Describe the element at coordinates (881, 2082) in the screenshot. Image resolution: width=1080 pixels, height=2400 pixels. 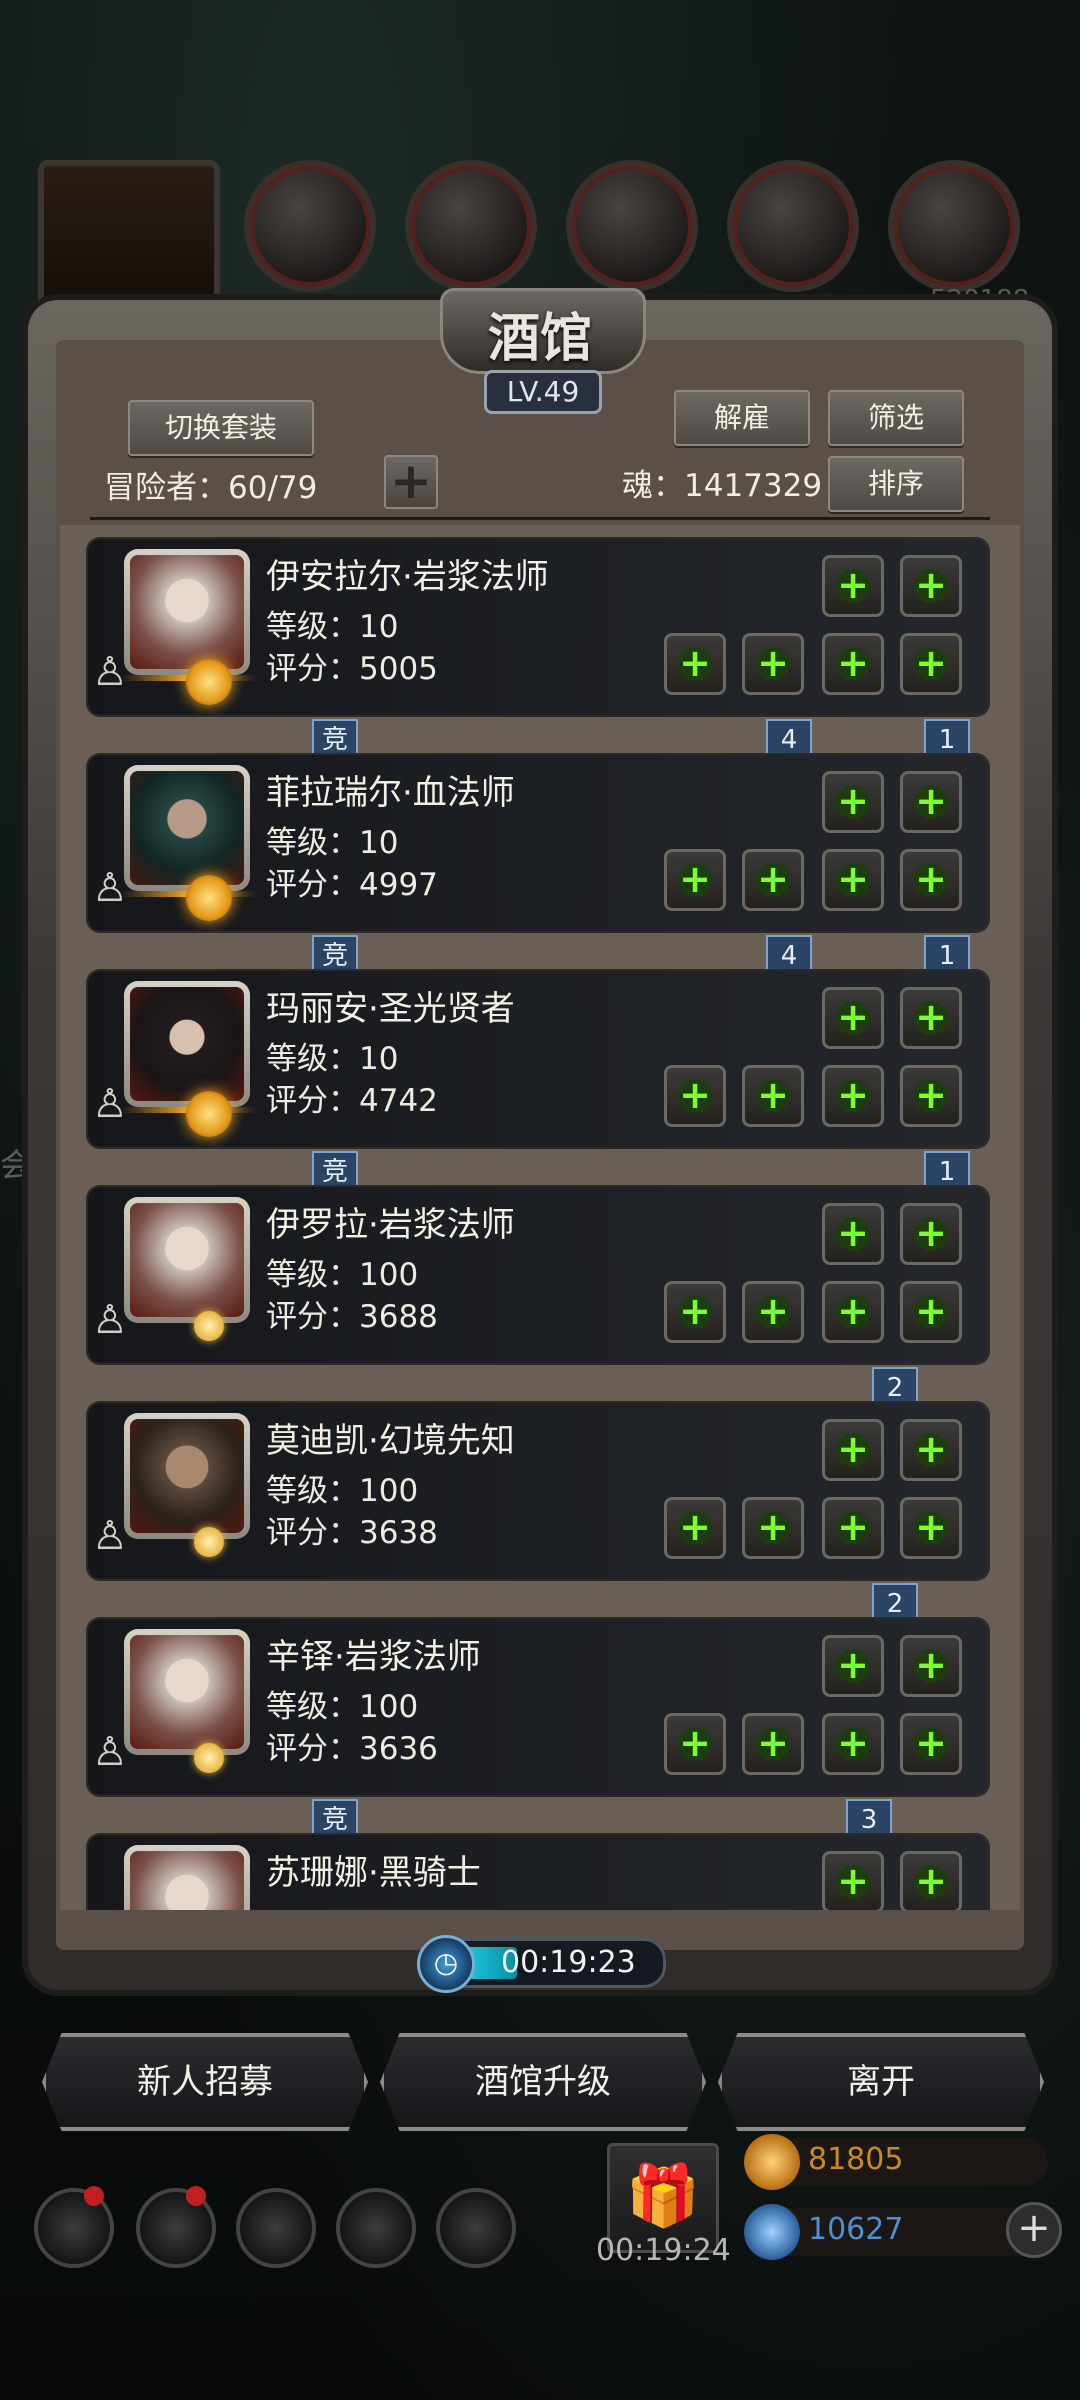
I see `leave-button: 离开` at that location.